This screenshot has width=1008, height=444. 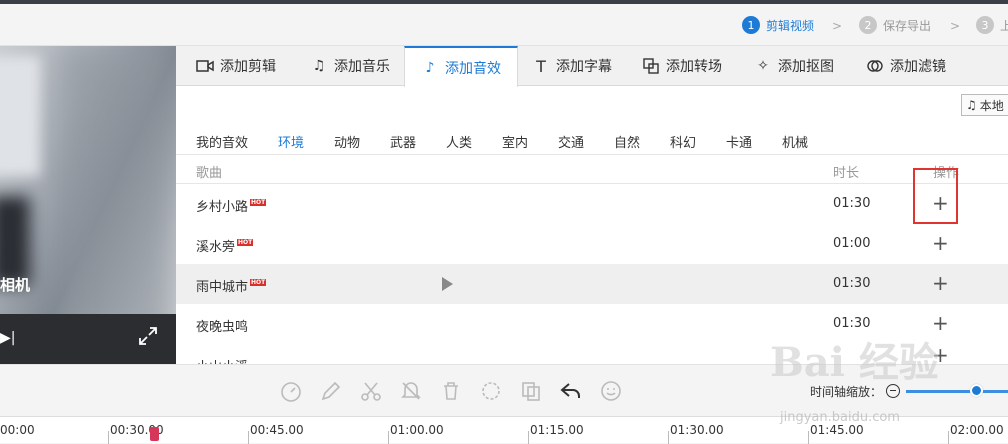 What do you see at coordinates (347, 141) in the screenshot?
I see `category-item: 动物` at bounding box center [347, 141].